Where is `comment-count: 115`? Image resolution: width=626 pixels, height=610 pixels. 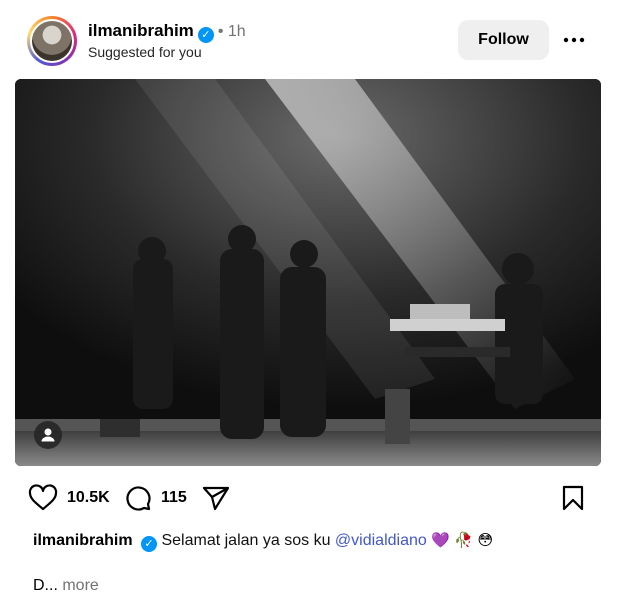
comment-count: 115 is located at coordinates (174, 498).